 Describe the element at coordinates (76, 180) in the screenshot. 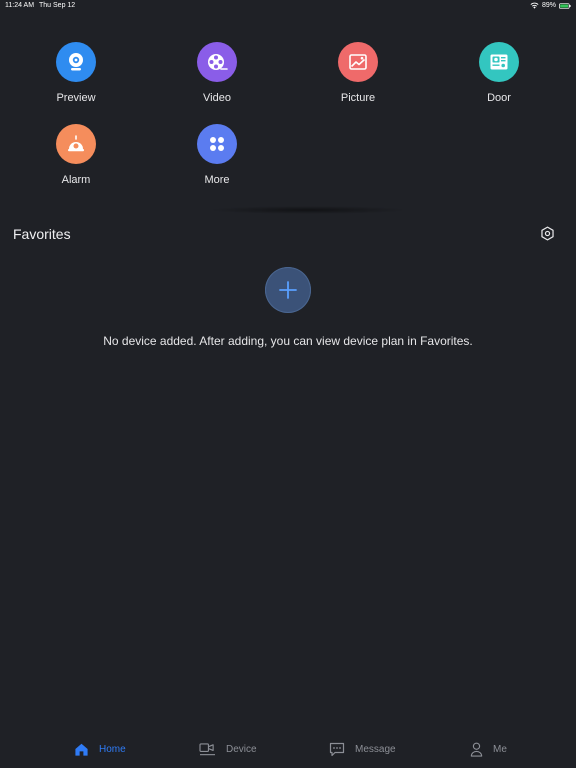

I see `alarm-label: Alarm` at that location.